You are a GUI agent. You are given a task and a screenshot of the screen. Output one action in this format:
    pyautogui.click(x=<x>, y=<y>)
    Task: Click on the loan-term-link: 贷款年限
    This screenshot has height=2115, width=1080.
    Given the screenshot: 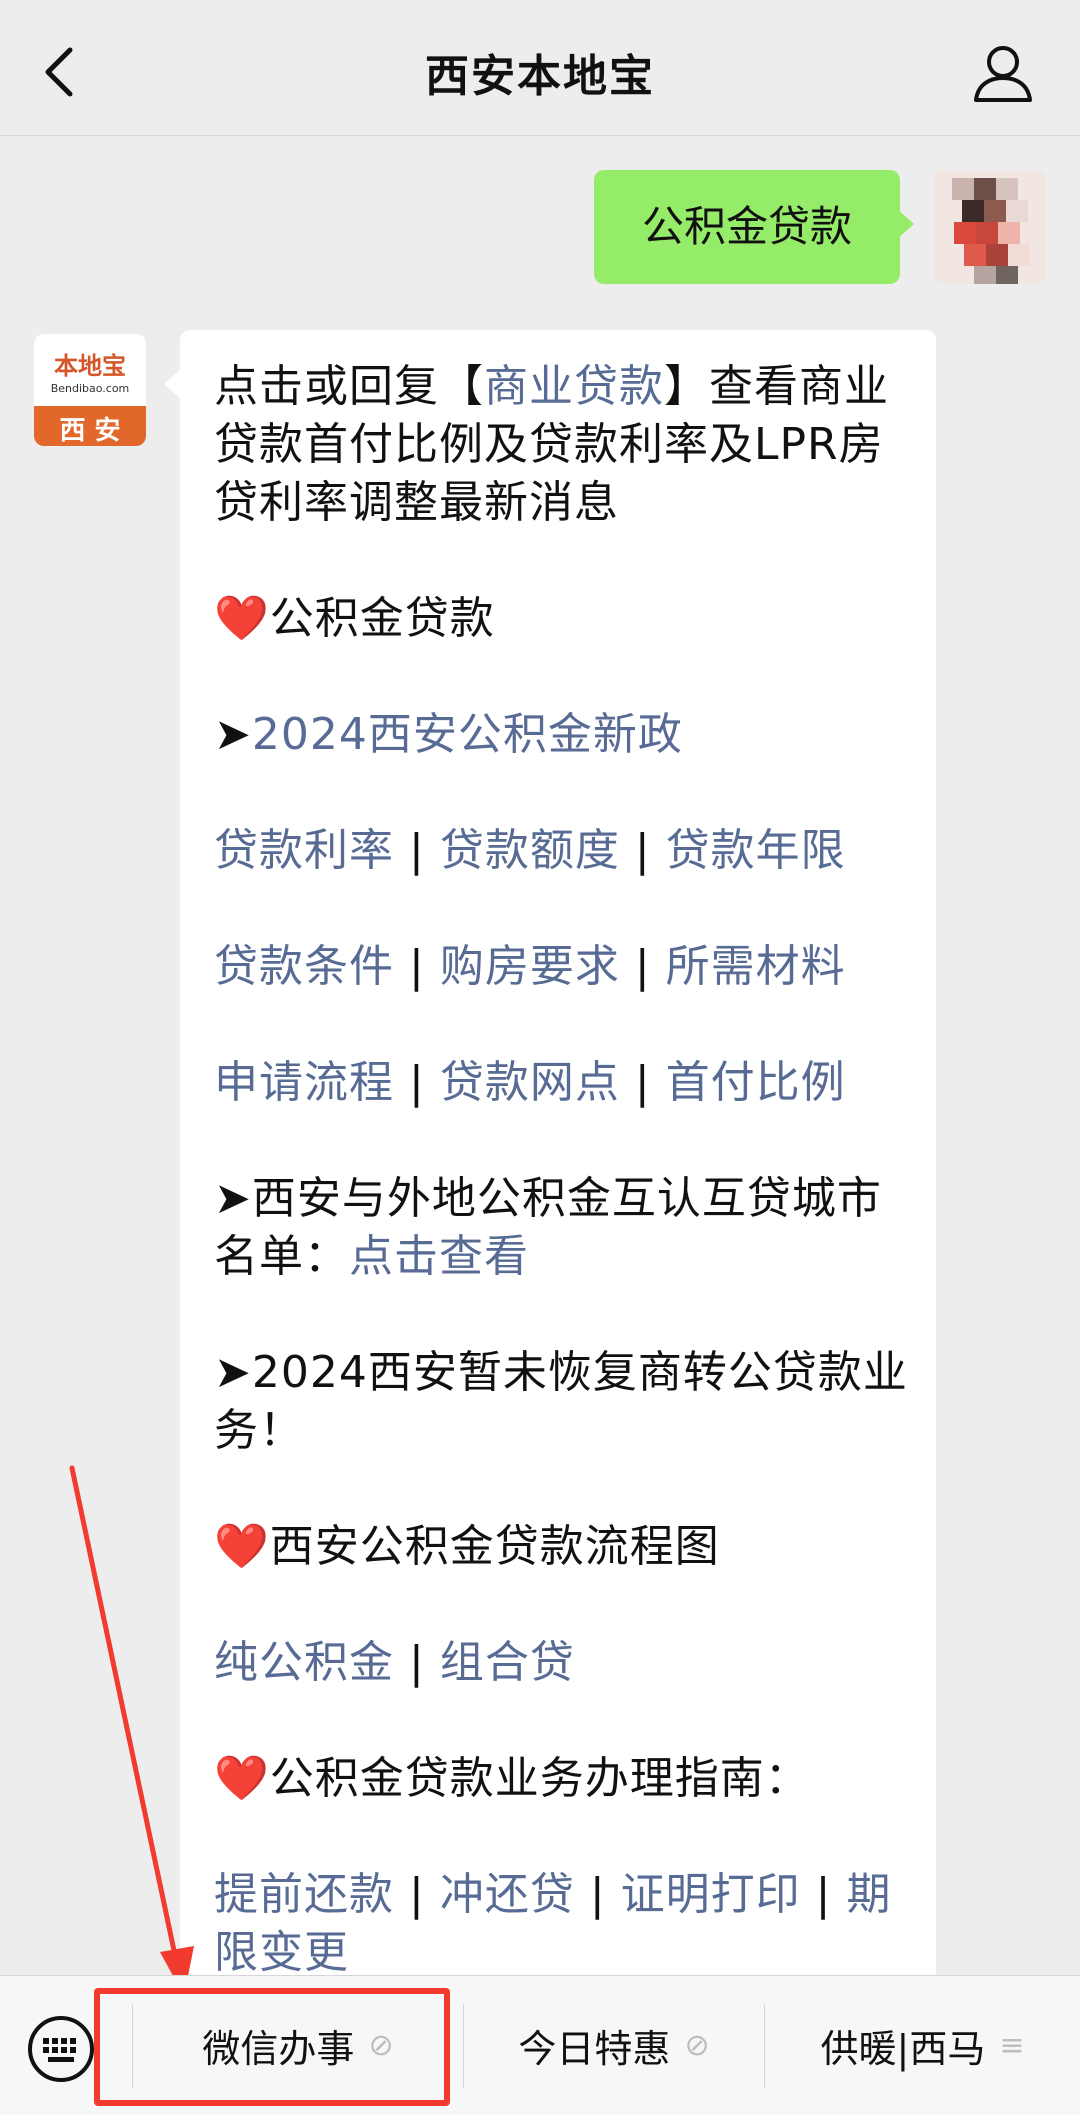 What is the action you would take?
    pyautogui.click(x=756, y=850)
    